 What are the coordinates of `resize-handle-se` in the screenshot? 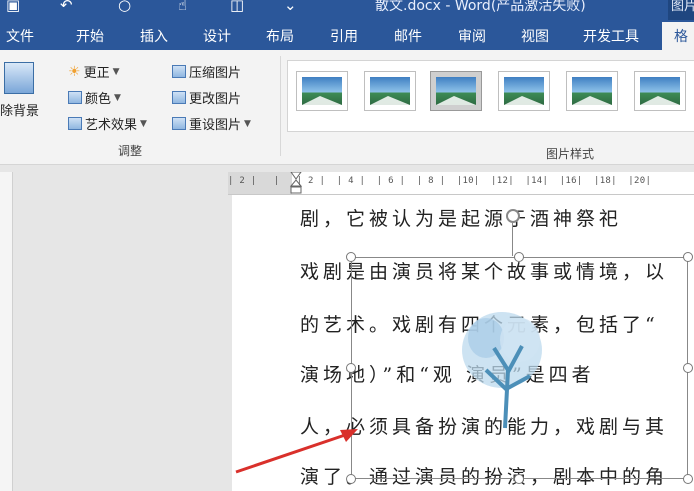 It's located at (688, 479).